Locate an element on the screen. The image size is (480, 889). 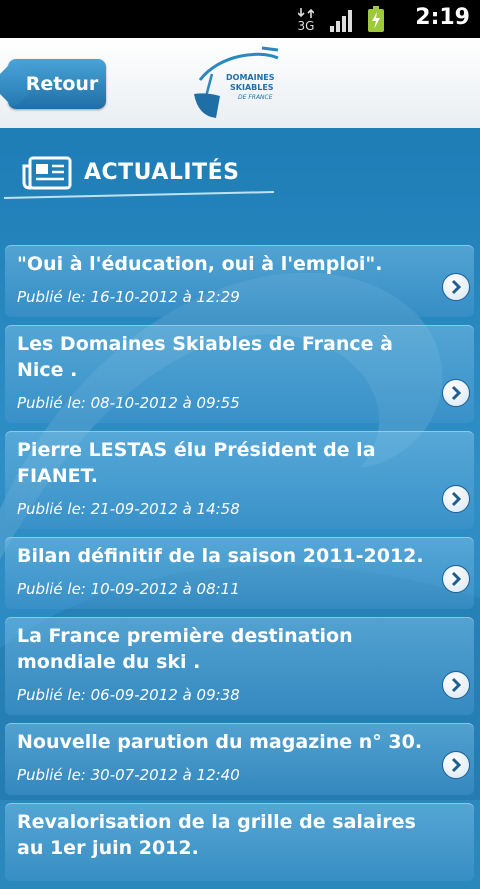
news-title: Bilan définitif de la saison 2011-2012. is located at coordinates (220, 556).